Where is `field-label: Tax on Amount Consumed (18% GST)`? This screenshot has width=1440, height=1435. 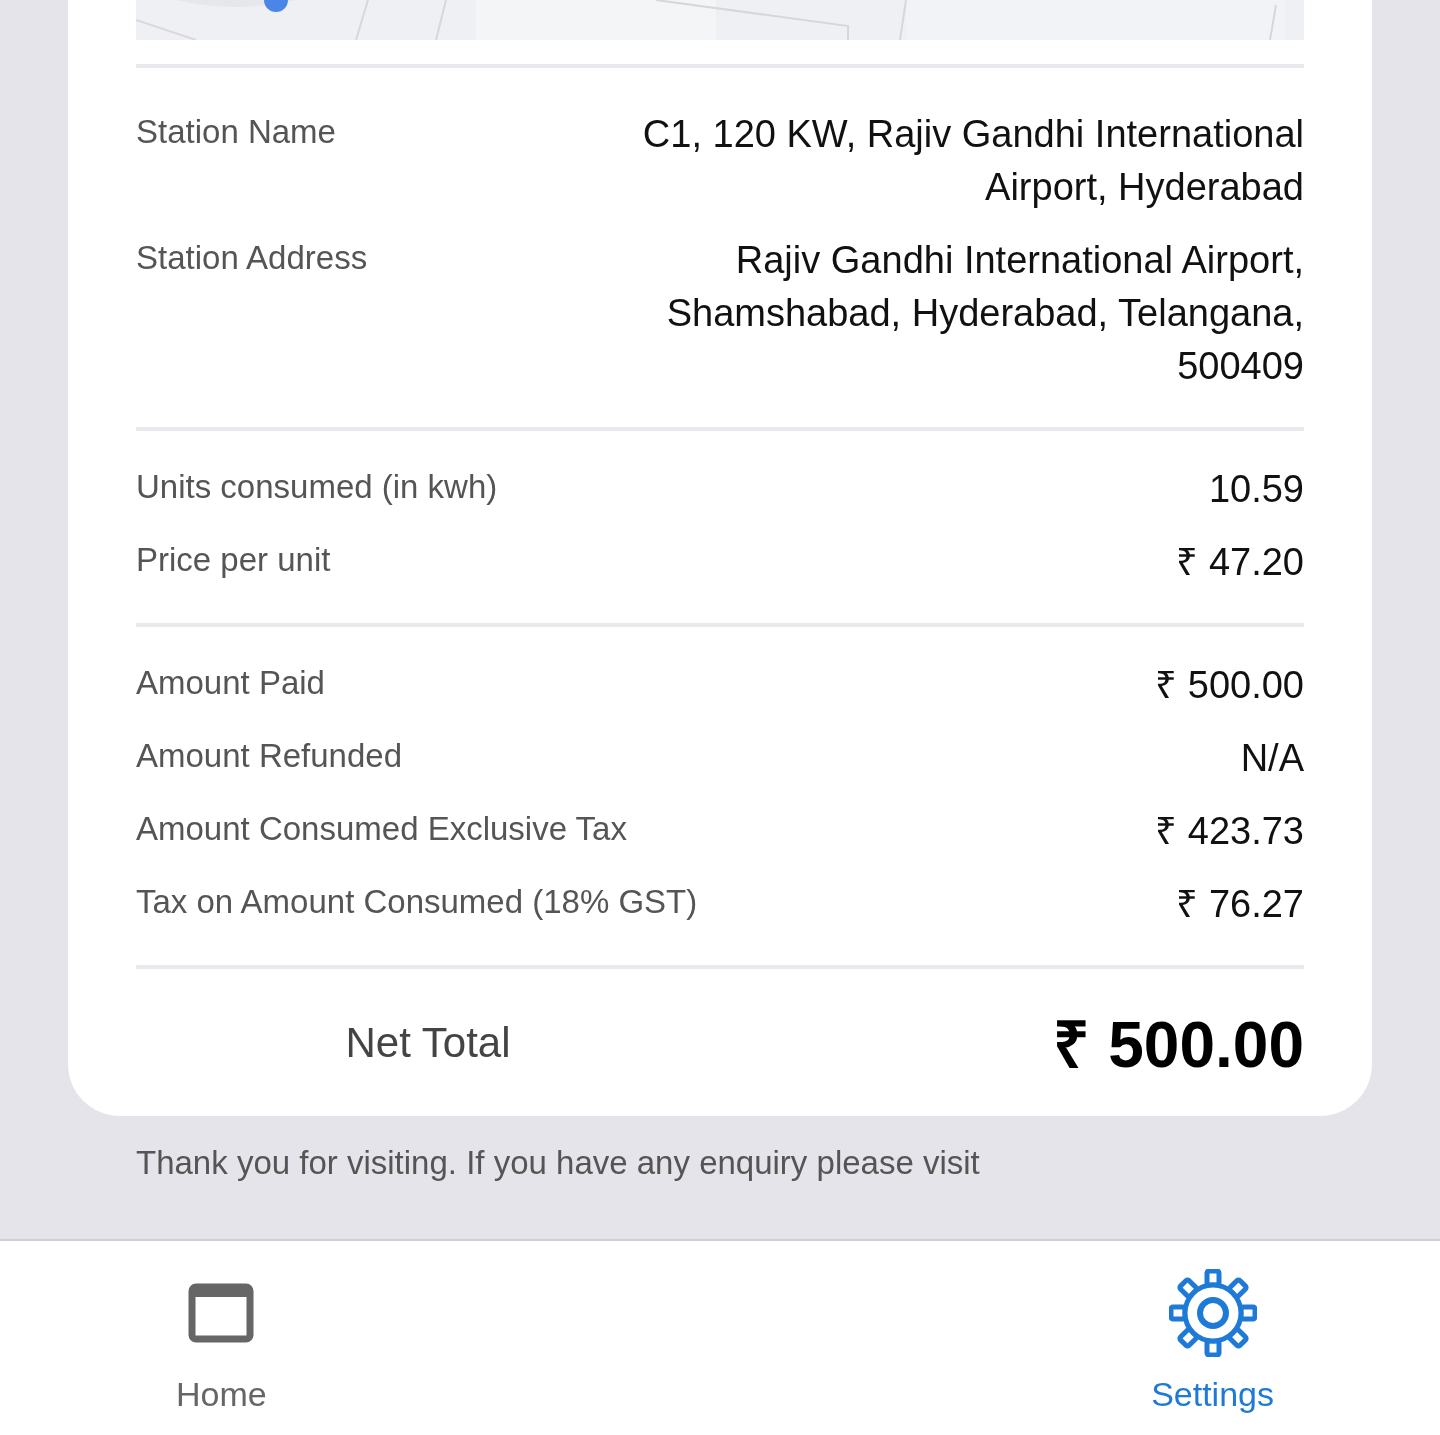
field-label: Tax on Amount Consumed (18% GST) is located at coordinates (417, 902).